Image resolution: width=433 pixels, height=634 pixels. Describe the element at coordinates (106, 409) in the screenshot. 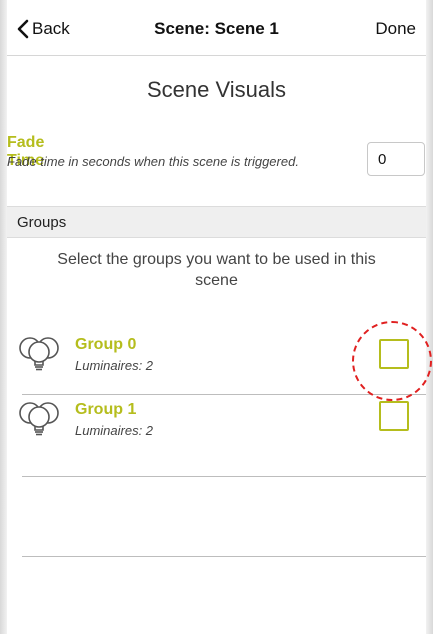

I see `group-name: Group 1` at that location.